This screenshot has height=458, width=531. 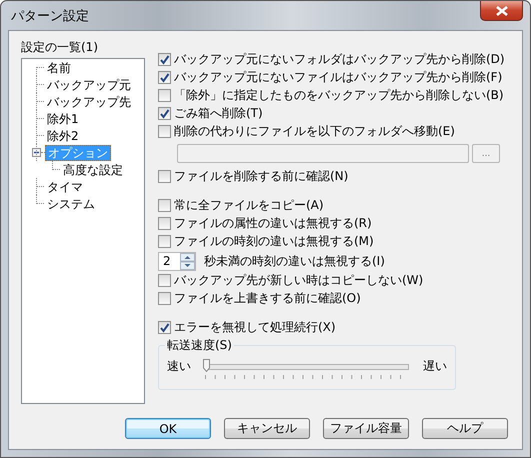 I want to click on checkbox-label: ファイルの時刻の違いは無視する(M), so click(x=274, y=241).